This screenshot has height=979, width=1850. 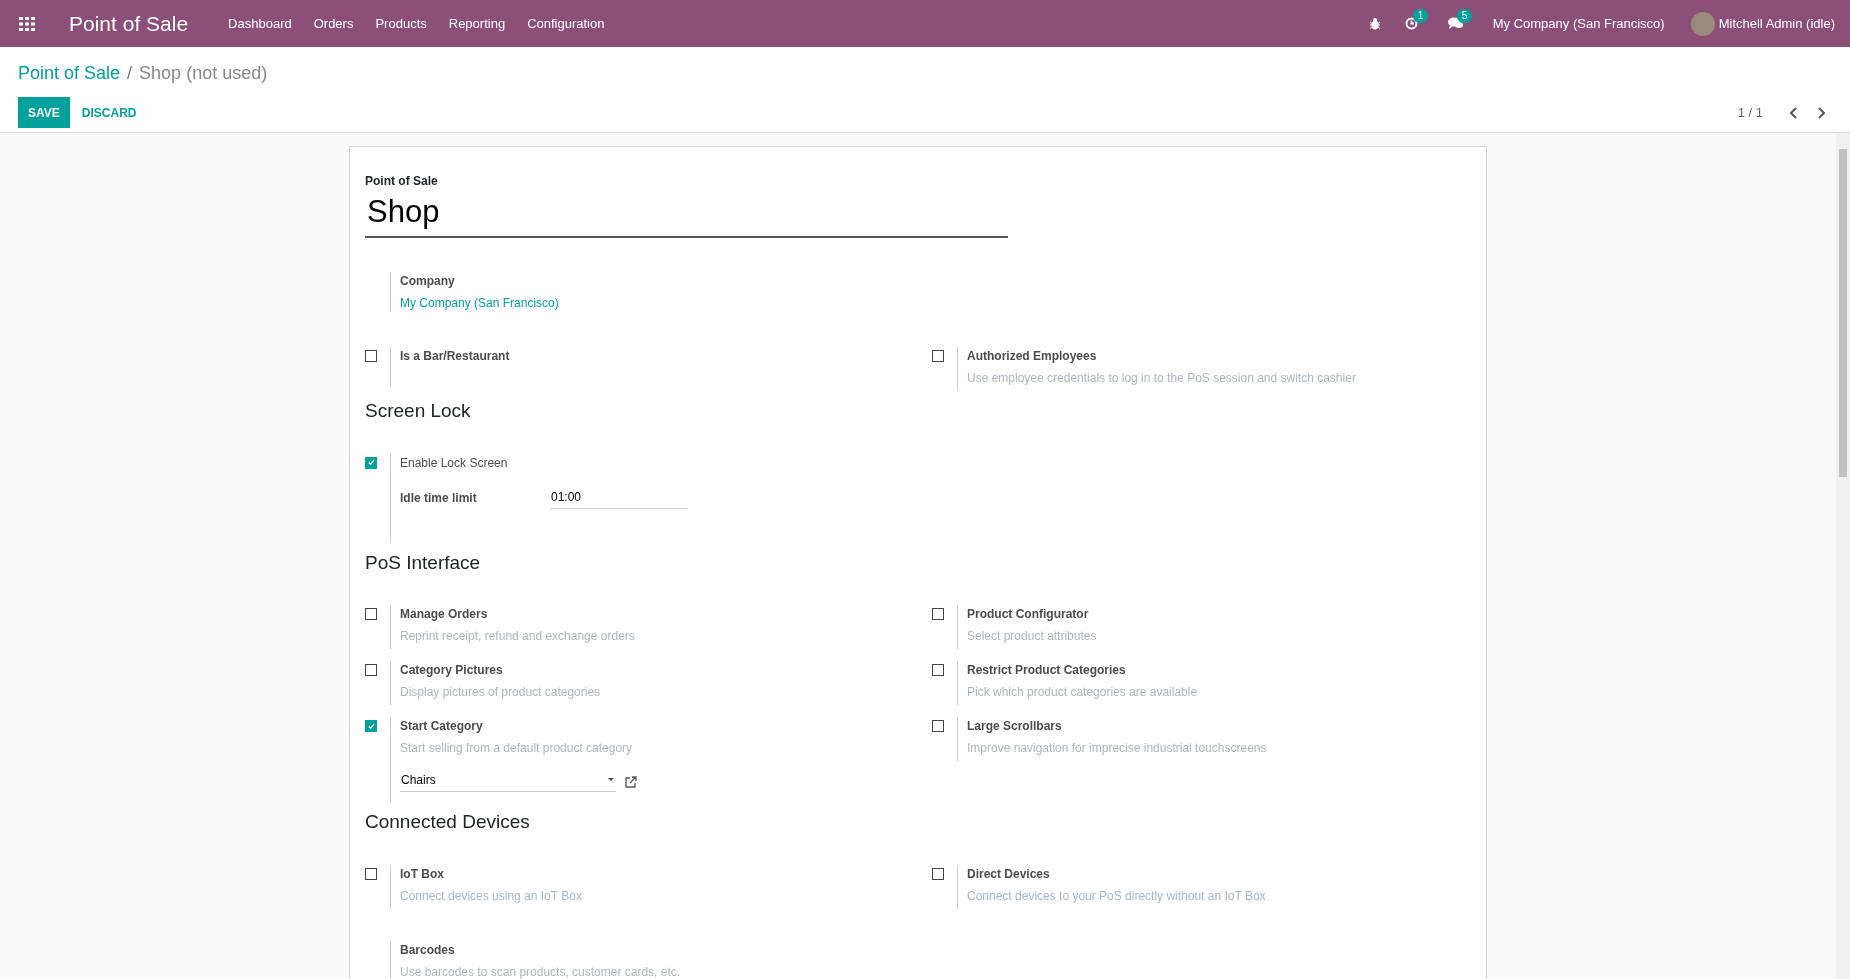 I want to click on field-label: Point of Sale, so click(x=402, y=181).